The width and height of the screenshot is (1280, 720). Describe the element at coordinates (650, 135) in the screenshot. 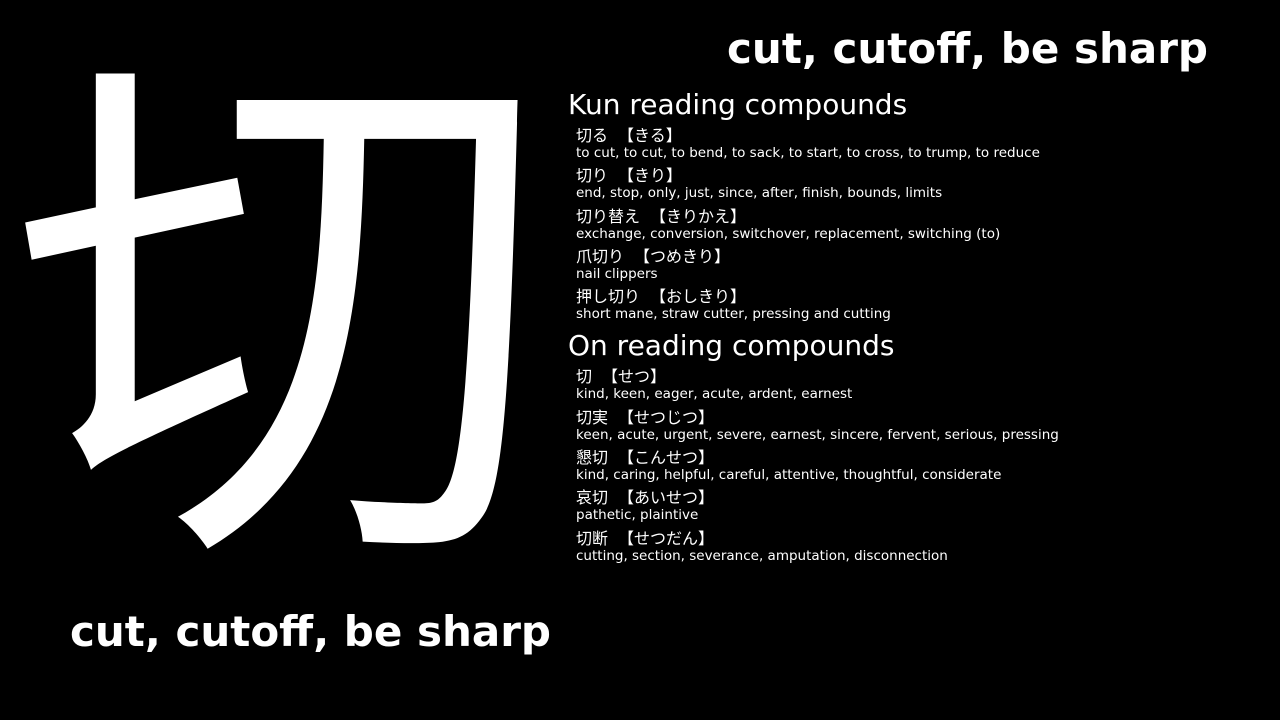

I see `compound-reading: 【きる】` at that location.